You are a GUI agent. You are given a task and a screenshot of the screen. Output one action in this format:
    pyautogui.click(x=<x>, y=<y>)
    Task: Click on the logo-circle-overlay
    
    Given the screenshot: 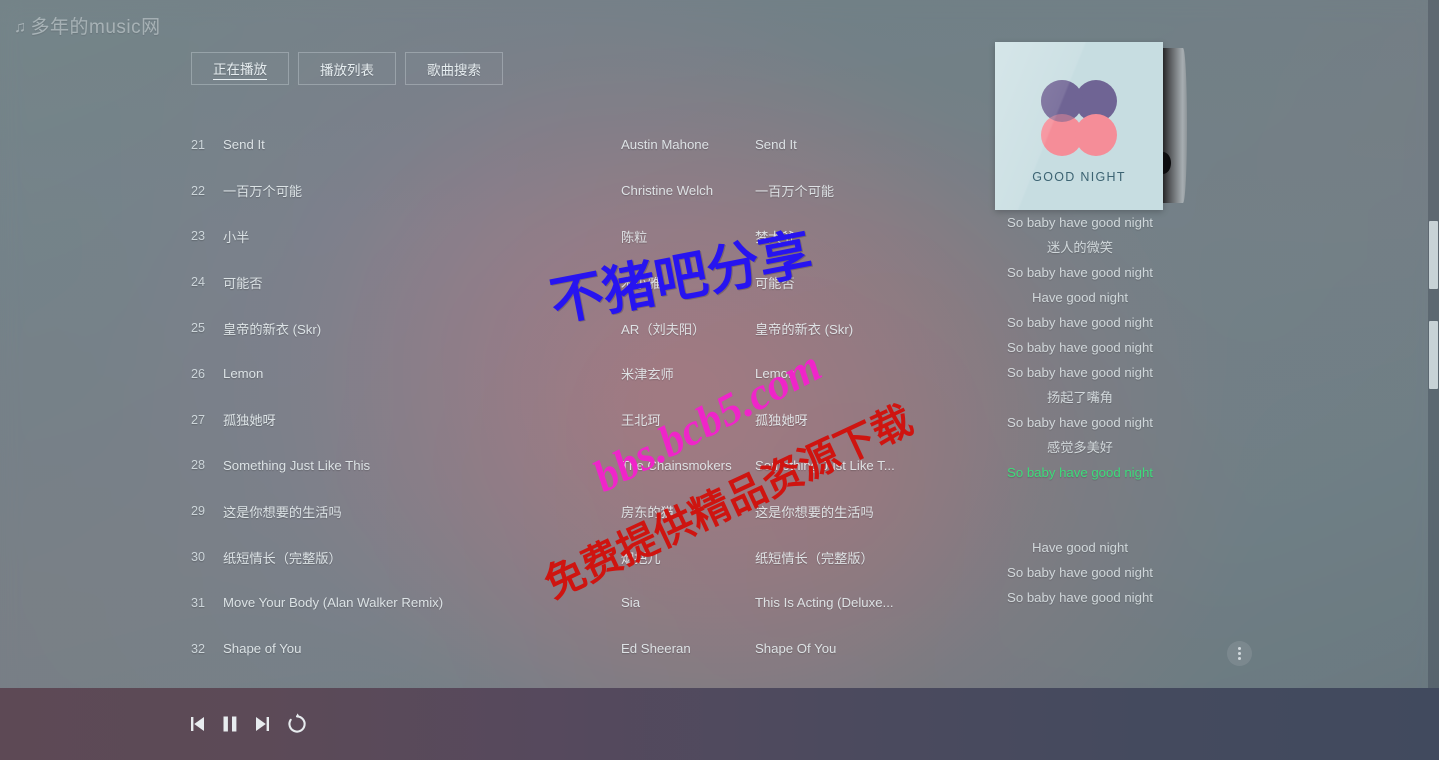 What is the action you would take?
    pyautogui.click(x=1062, y=101)
    